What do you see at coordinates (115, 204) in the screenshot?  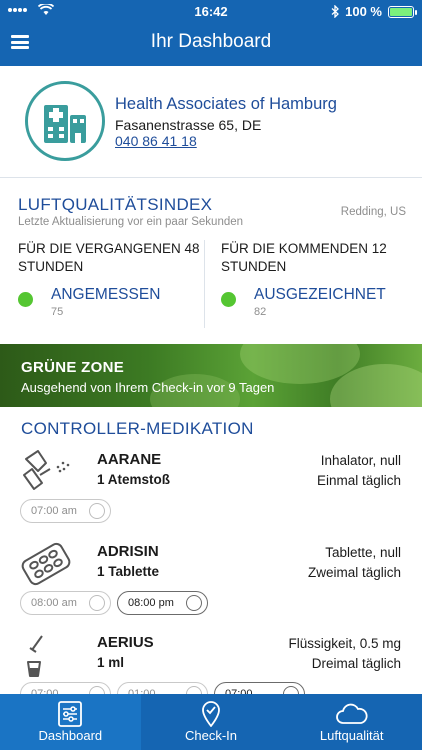 I see `air-quality-title: LUFTQUALITÄTSINDEX` at bounding box center [115, 204].